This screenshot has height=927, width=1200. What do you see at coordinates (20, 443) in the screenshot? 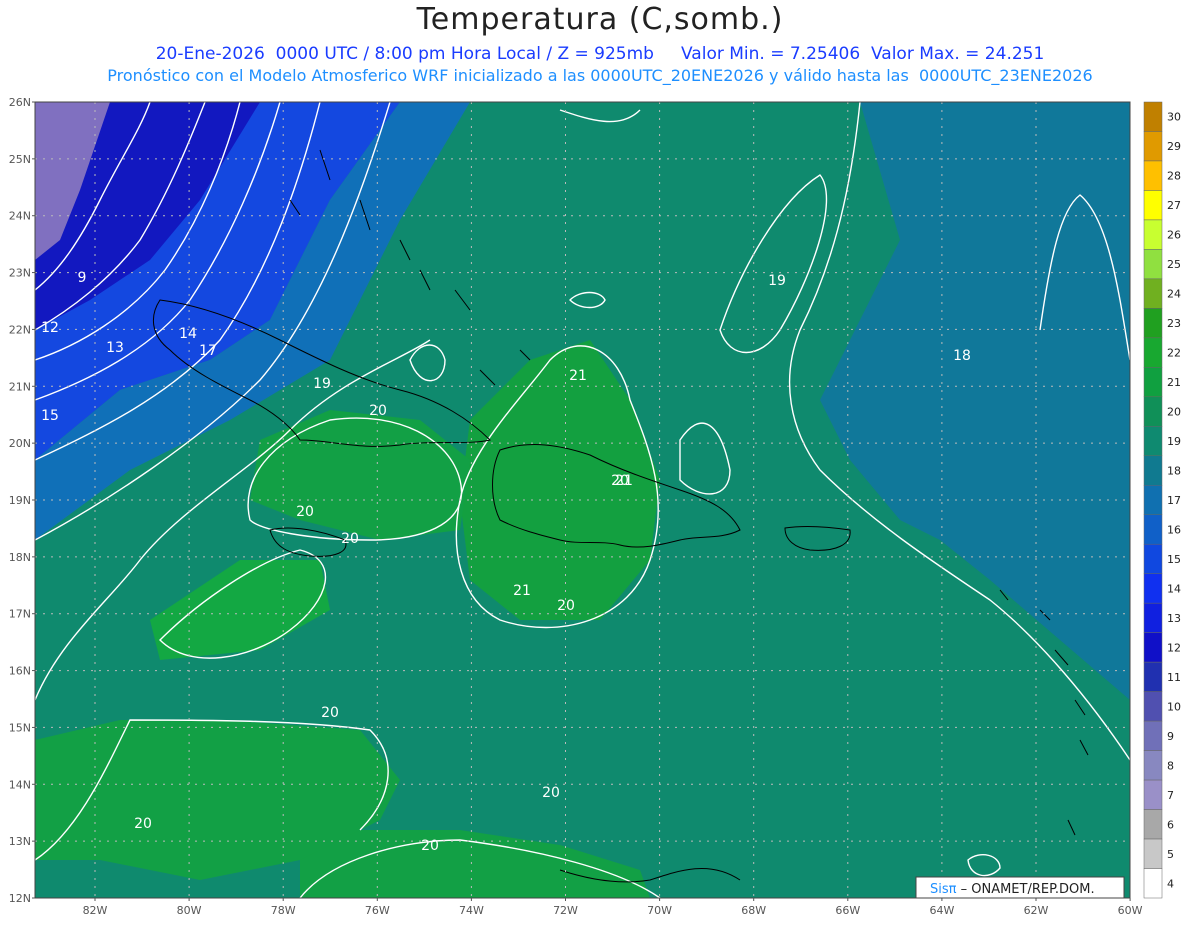
I see `lat-tick-label: 20N` at bounding box center [20, 443].